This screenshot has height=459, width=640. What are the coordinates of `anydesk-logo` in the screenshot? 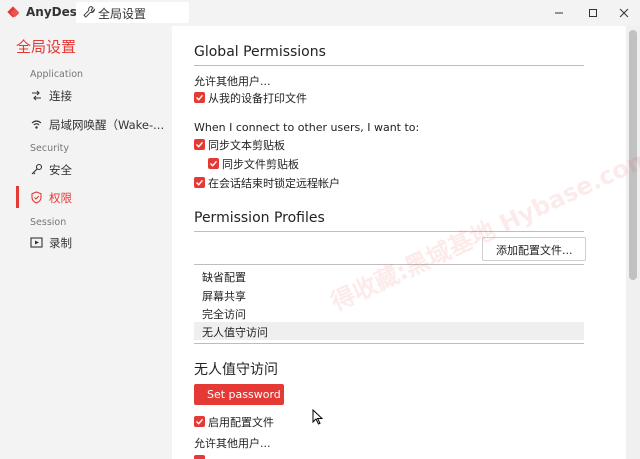 It's located at (13, 12).